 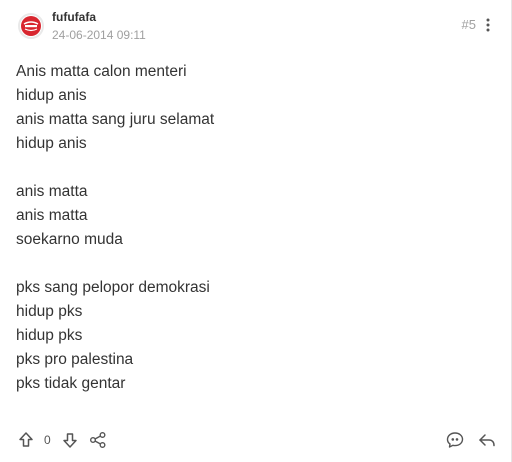 What do you see at coordinates (47, 440) in the screenshot?
I see `vote-count: 0` at bounding box center [47, 440].